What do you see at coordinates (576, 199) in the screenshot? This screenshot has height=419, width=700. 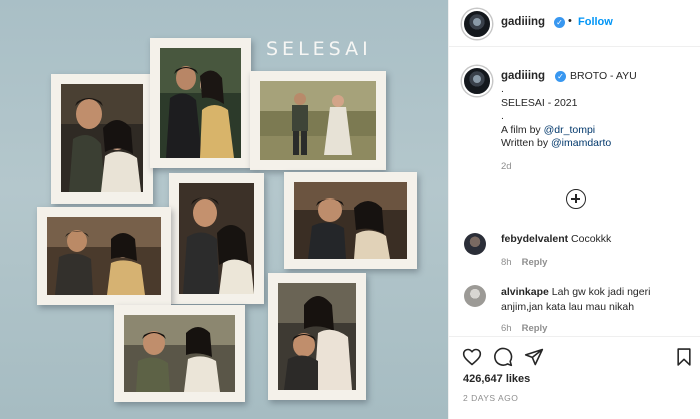 I see `load-more-comments-icon` at bounding box center [576, 199].